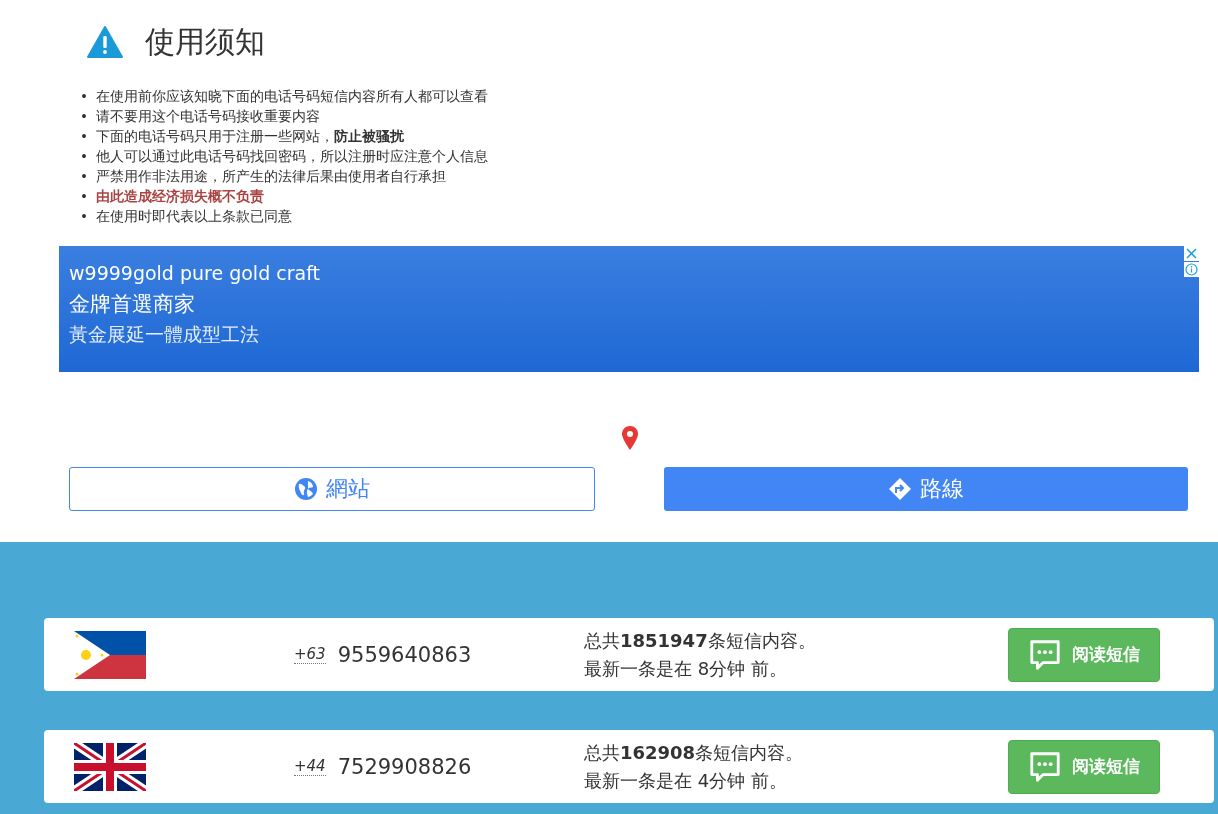 The width and height of the screenshot is (1218, 814). Describe the element at coordinates (900, 489) in the screenshot. I see `directions-icon` at that location.